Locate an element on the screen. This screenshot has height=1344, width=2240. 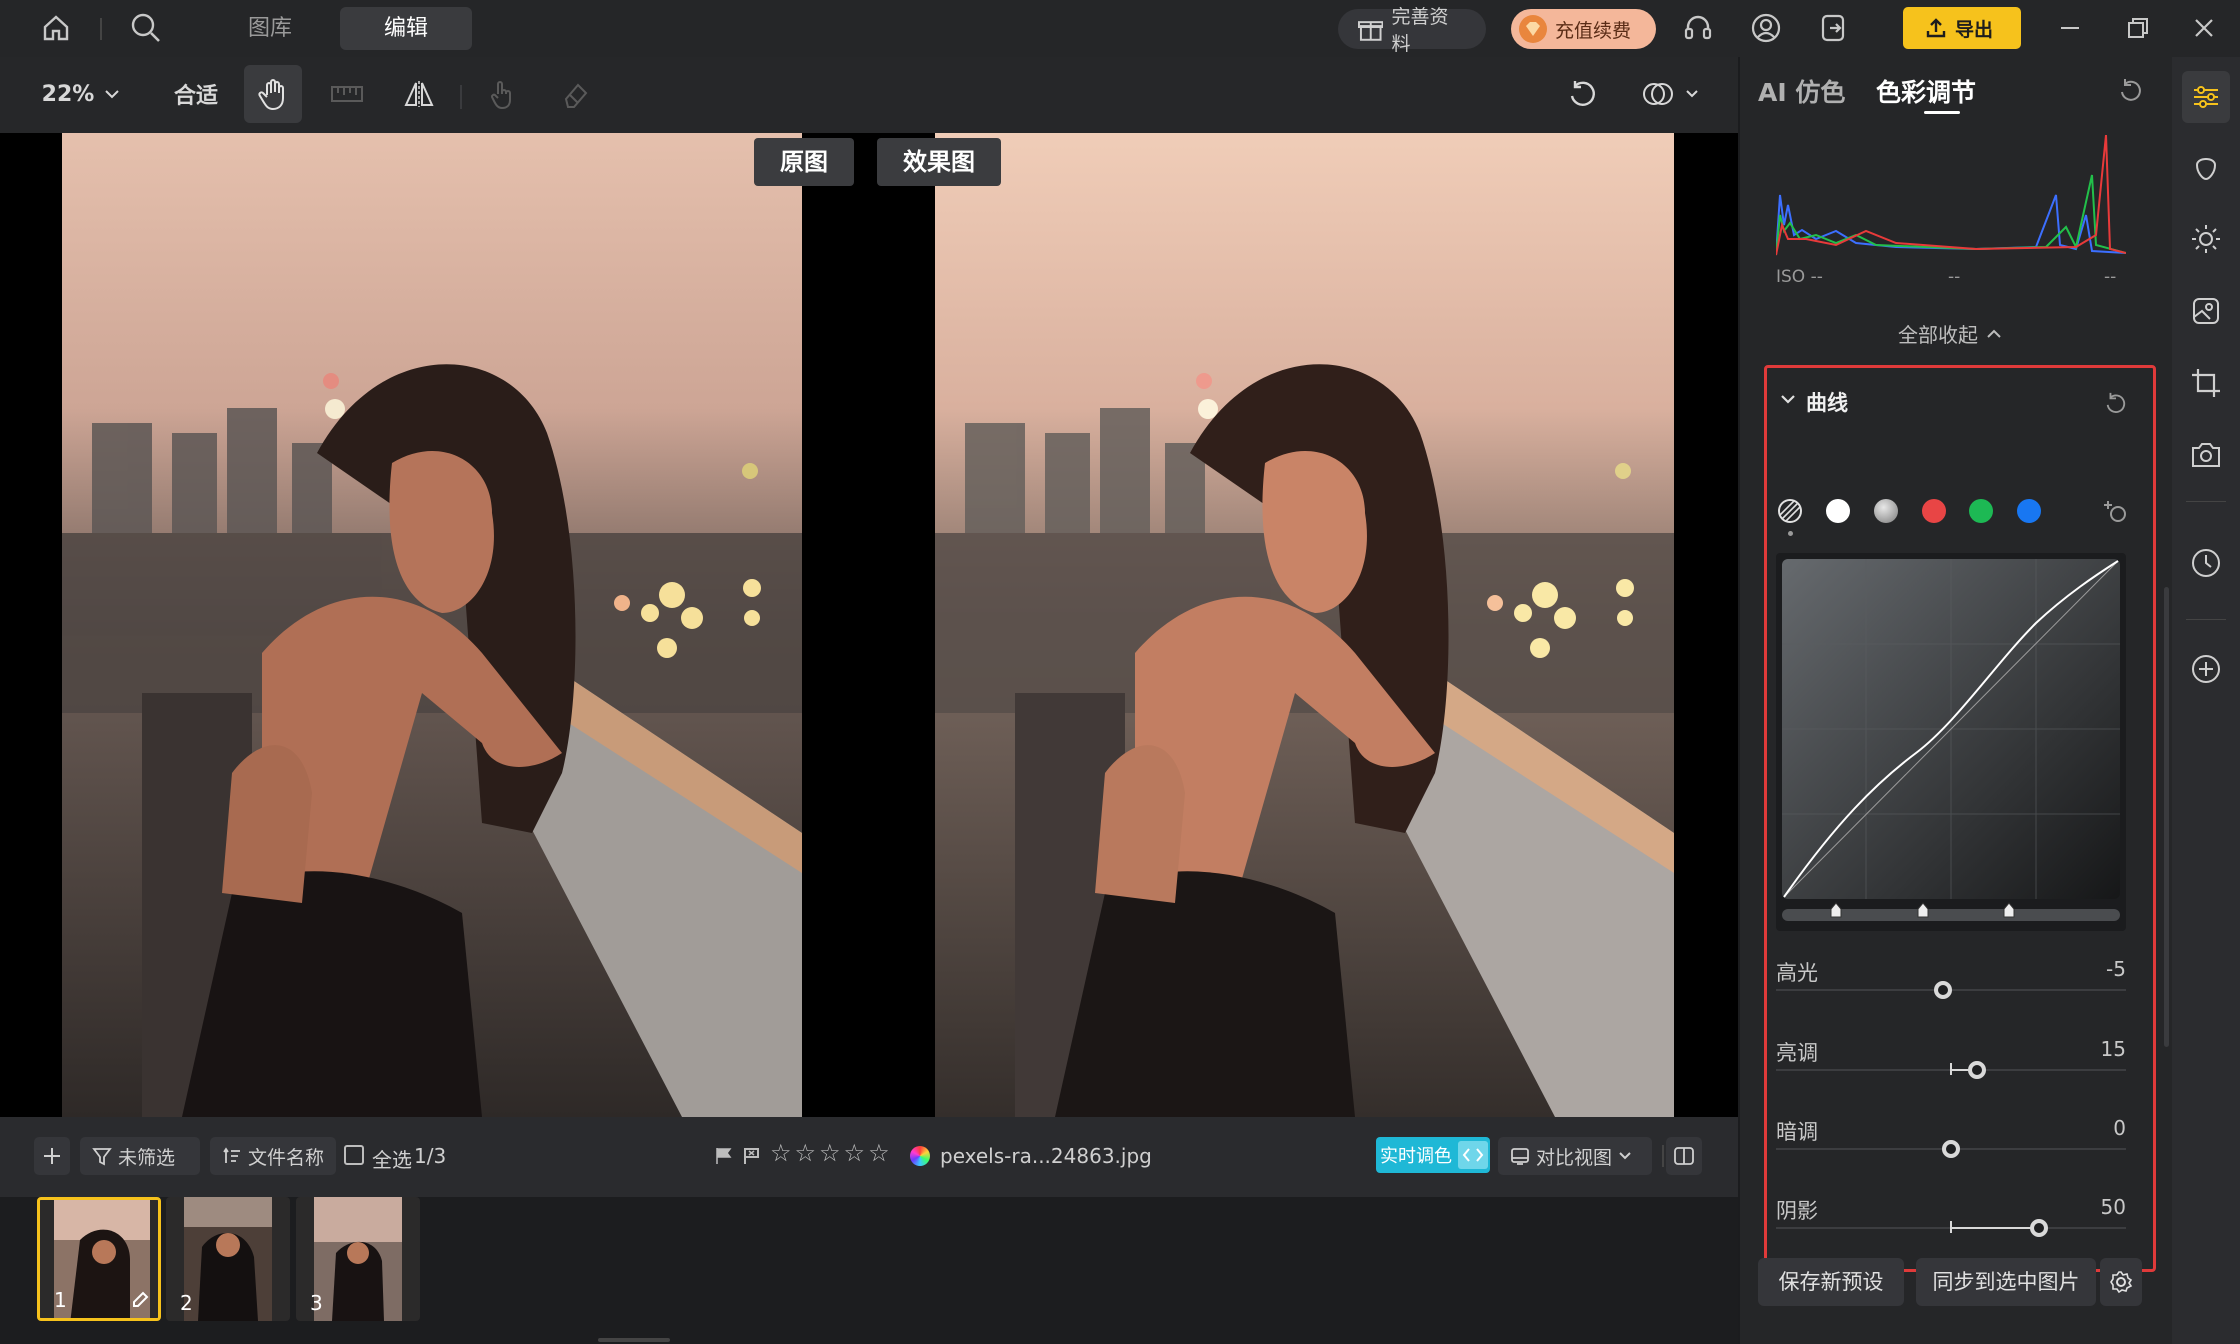
select-all-checkbox is located at coordinates (354, 1155).